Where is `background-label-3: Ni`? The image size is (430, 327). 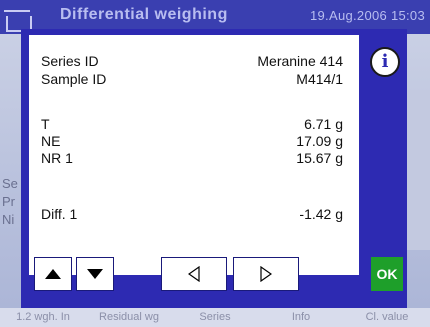 background-label-3: Ni is located at coordinates (8, 219).